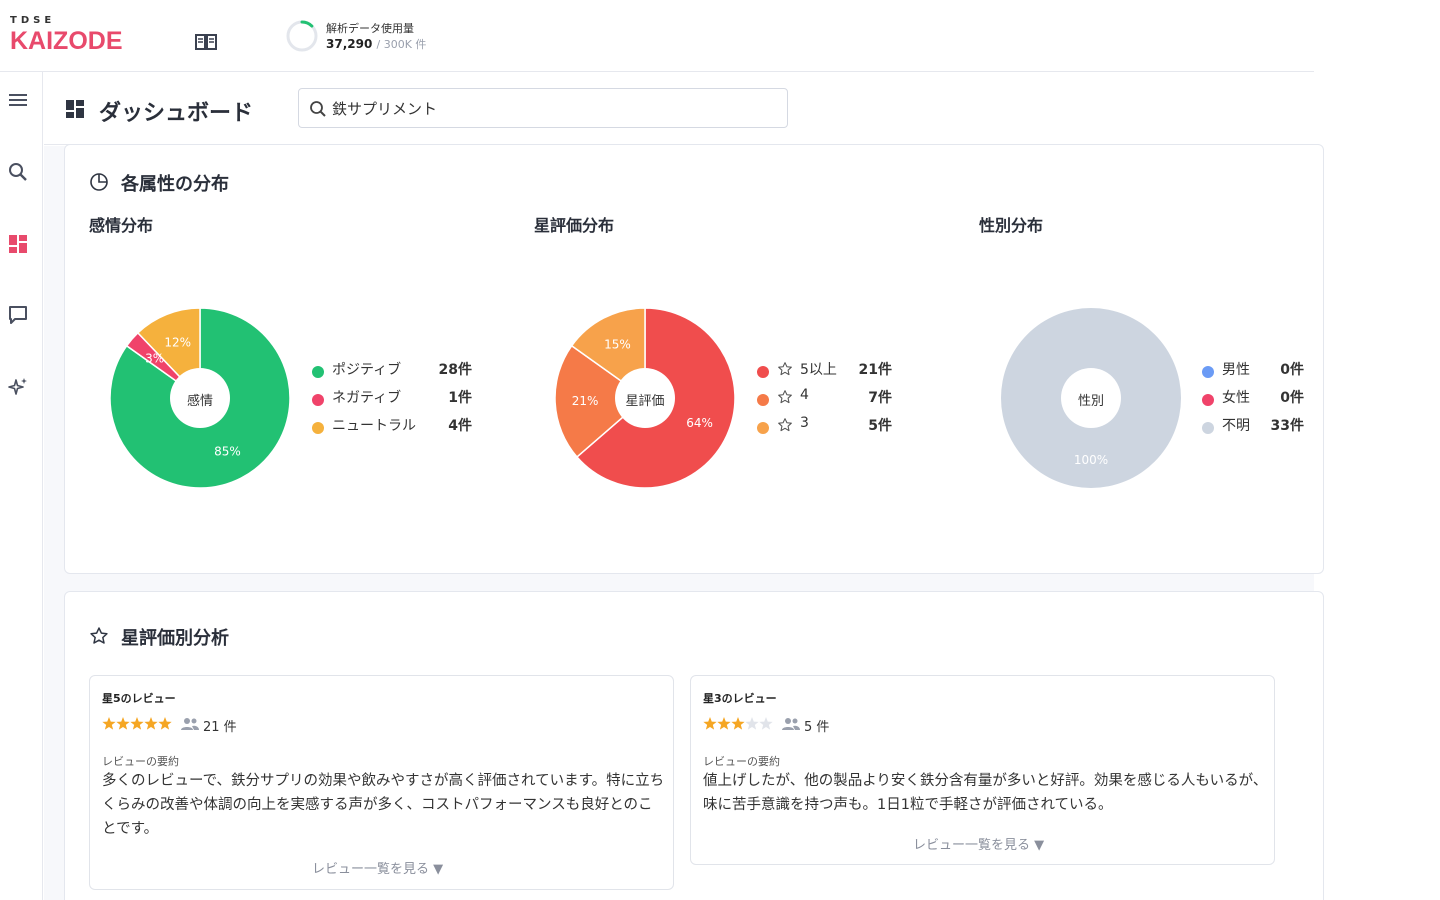 This screenshot has height=900, width=1440. Describe the element at coordinates (401, 44) in the screenshot. I see `usage-limit: / 300K 件` at that location.